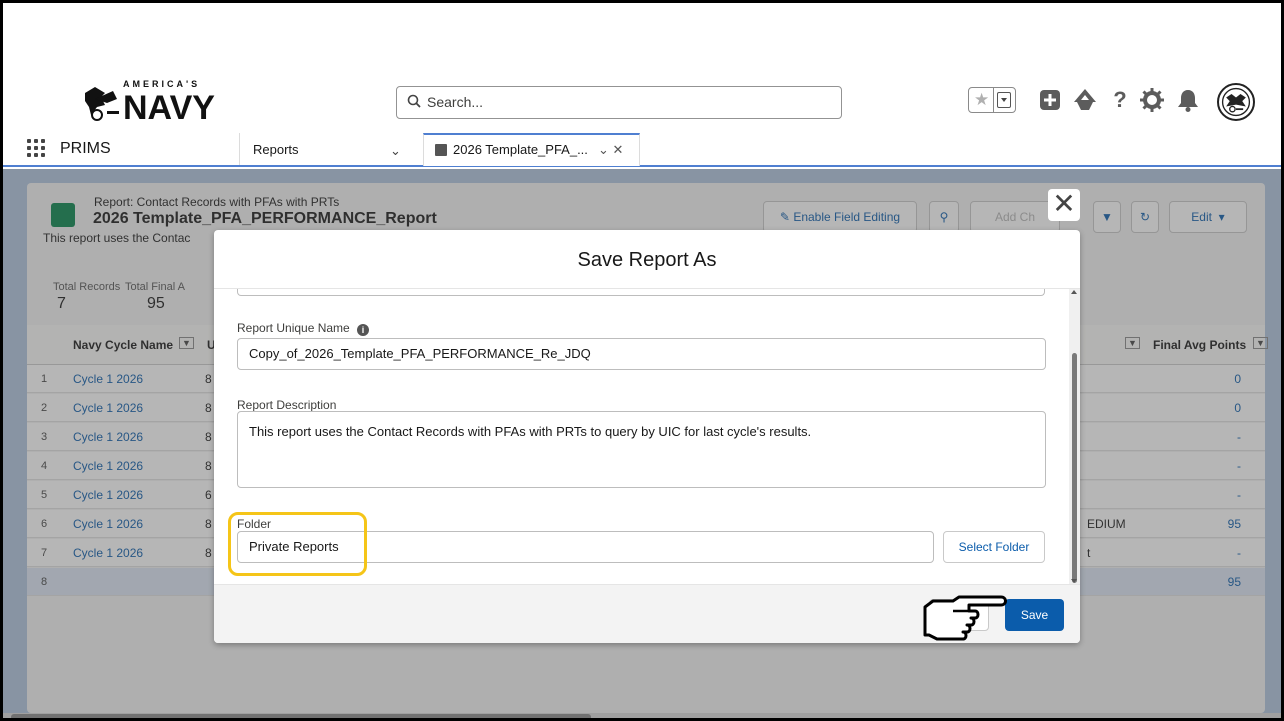 The width and height of the screenshot is (1284, 721). I want to click on select-folder-button: Select Folder, so click(994, 547).